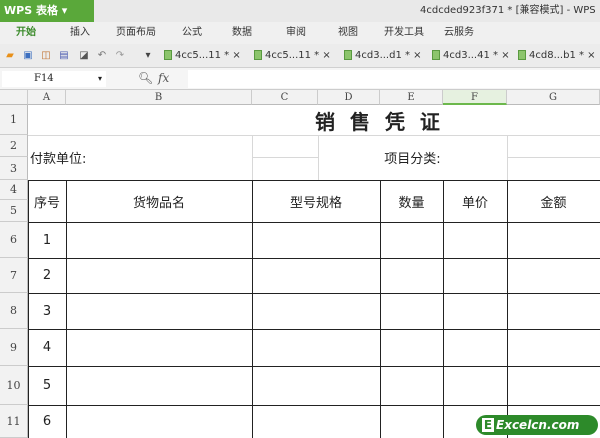 Image resolution: width=600 pixels, height=438 pixels. Describe the element at coordinates (14, 146) in the screenshot. I see `row-header: 2` at that location.